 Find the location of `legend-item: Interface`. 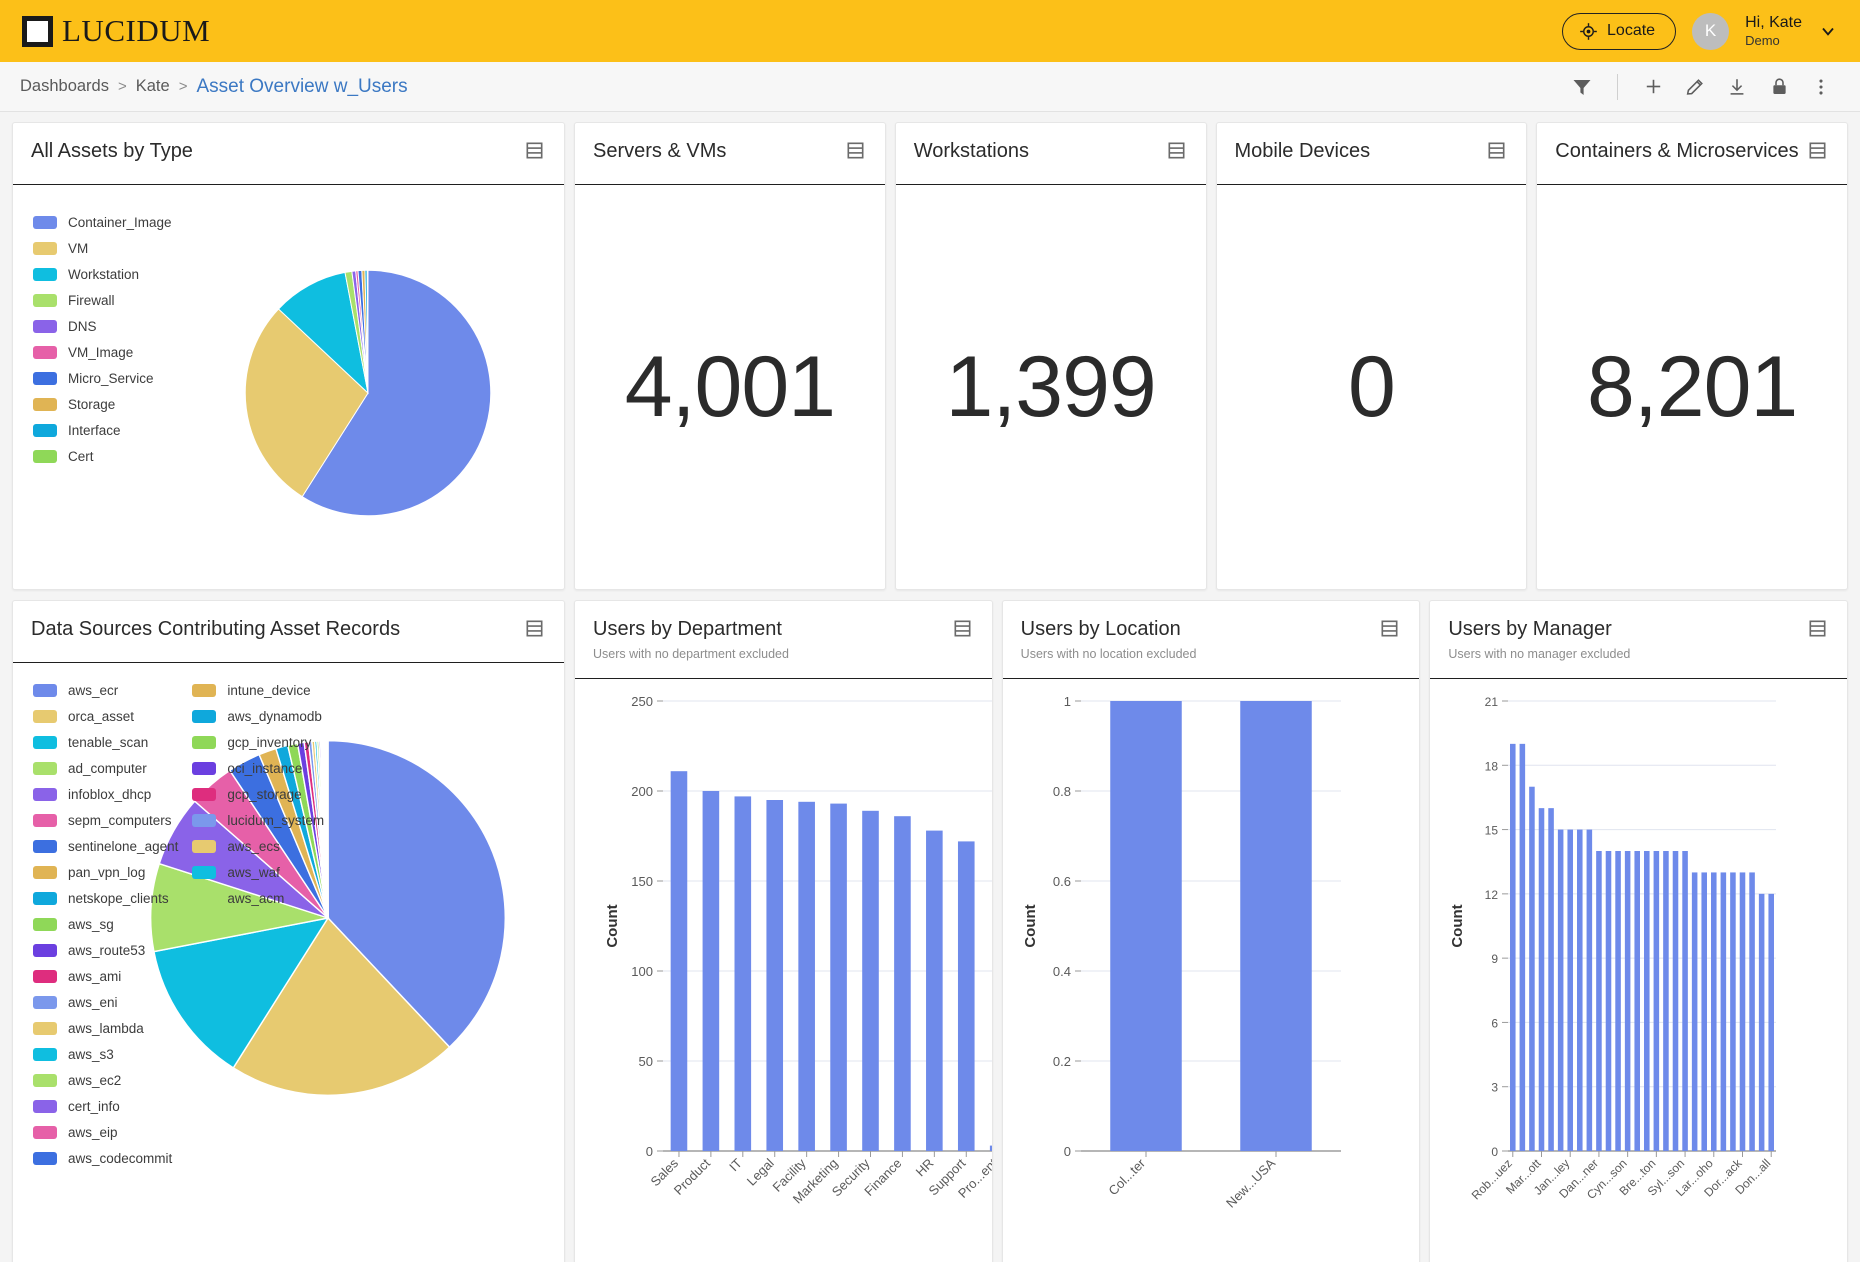

legend-item: Interface is located at coordinates (102, 430).